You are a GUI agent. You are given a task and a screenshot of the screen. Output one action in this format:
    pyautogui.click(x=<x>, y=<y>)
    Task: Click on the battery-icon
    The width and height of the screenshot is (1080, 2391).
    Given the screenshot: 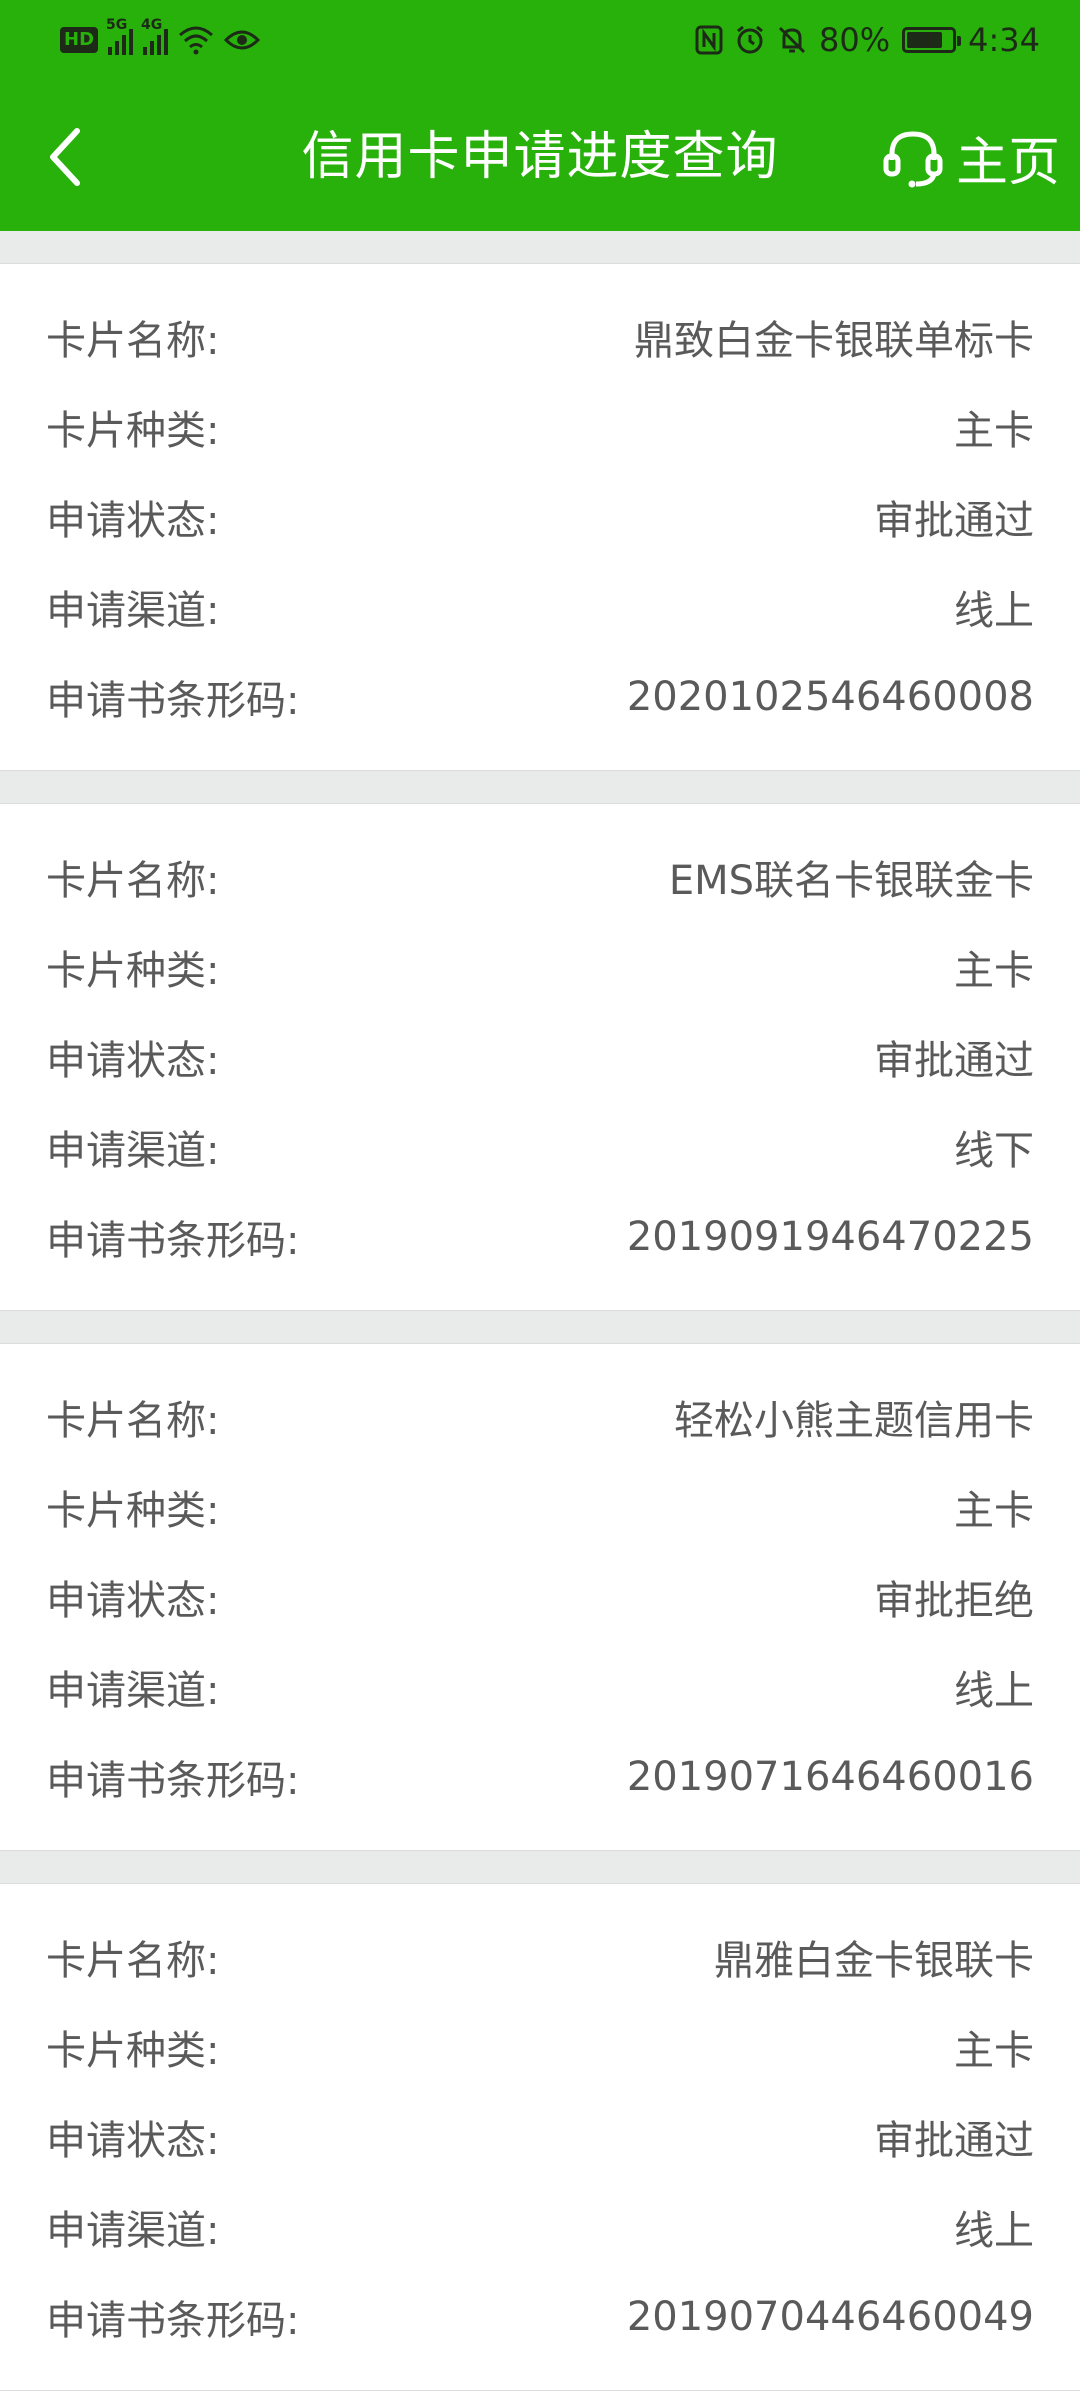 What is the action you would take?
    pyautogui.click(x=932, y=40)
    